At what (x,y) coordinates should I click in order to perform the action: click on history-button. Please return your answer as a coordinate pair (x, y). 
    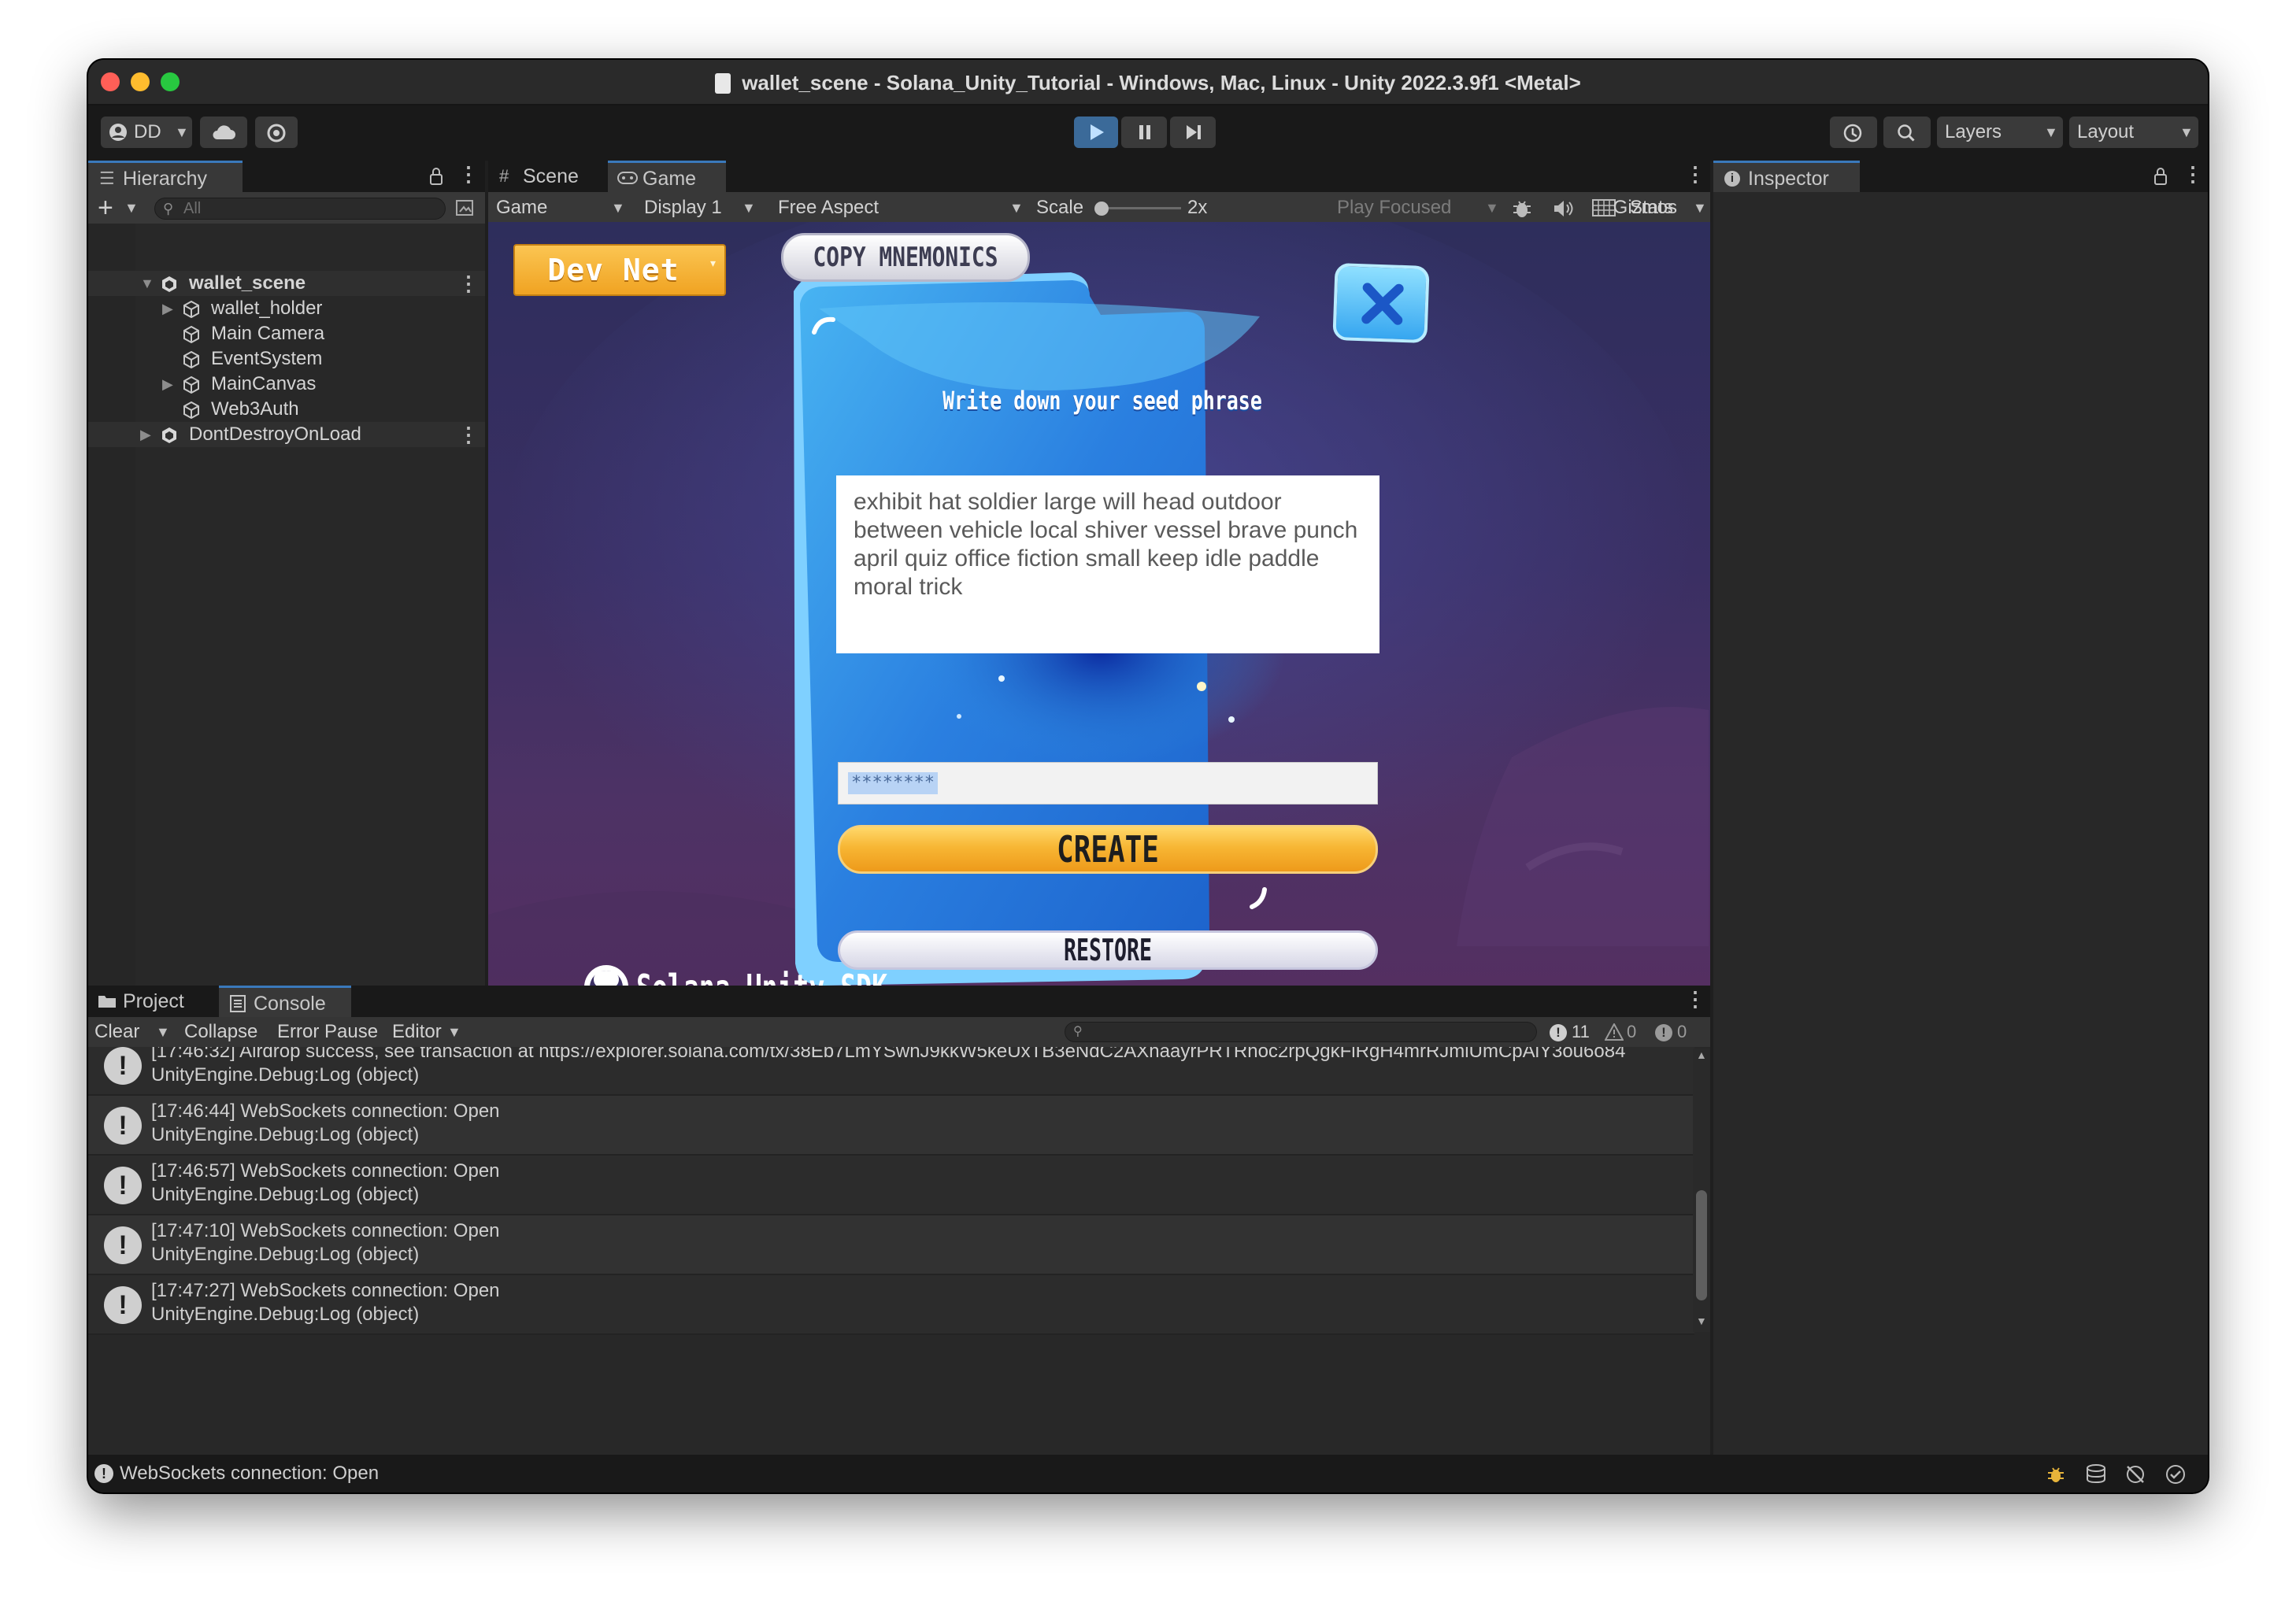
    Looking at the image, I should click on (1853, 133).